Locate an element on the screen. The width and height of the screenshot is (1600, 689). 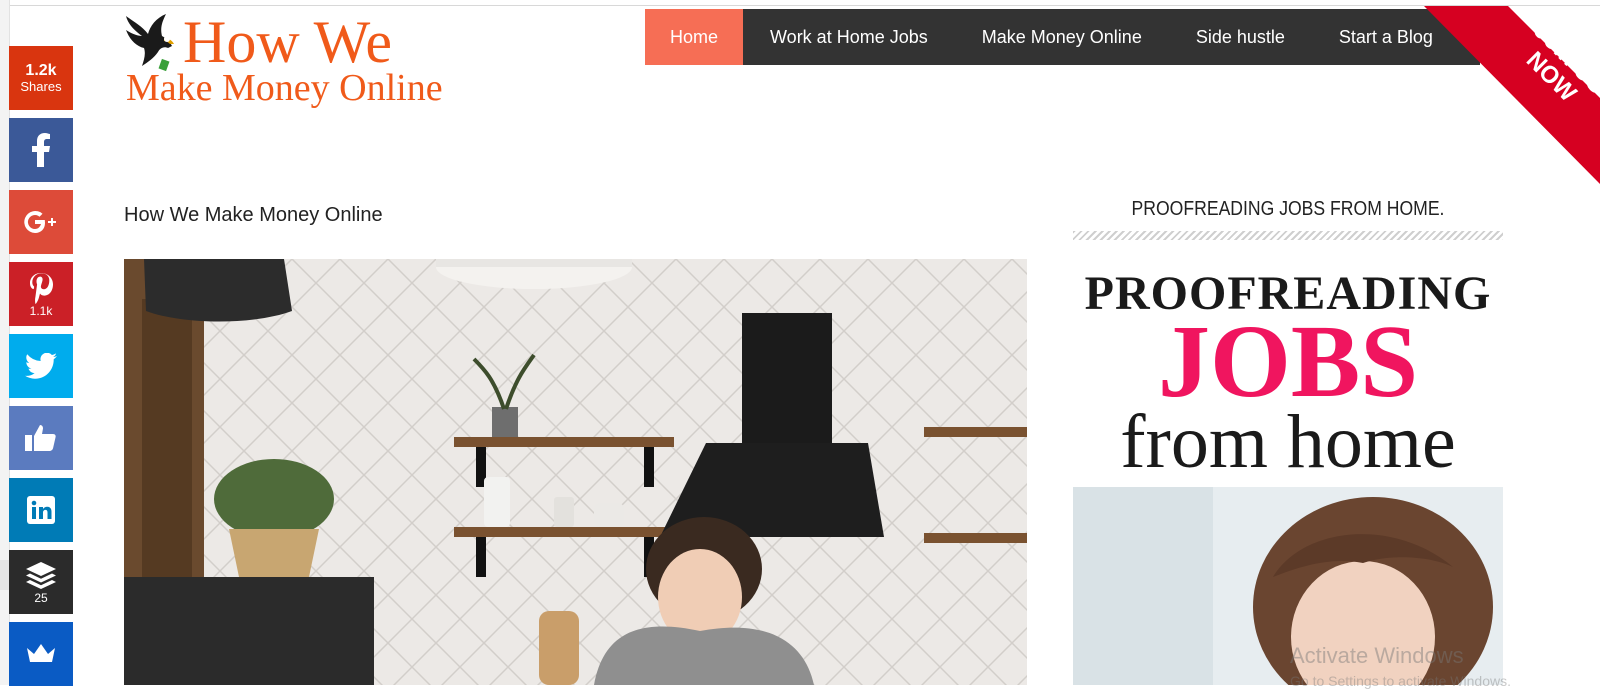
crown-icon is located at coordinates (41, 653).